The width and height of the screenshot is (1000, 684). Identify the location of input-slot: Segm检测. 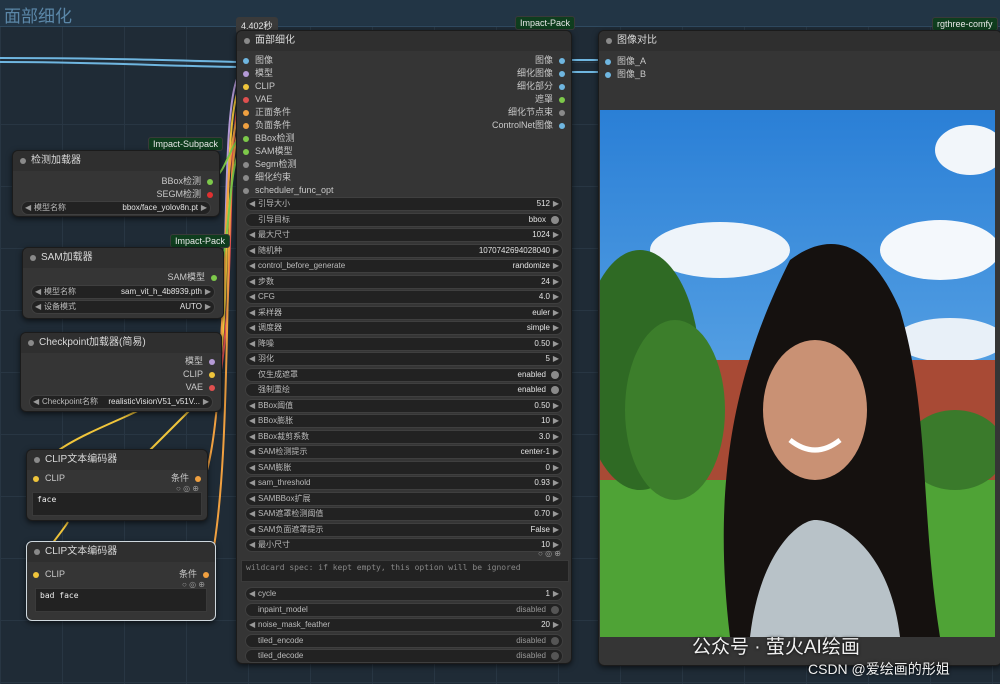
(270, 164).